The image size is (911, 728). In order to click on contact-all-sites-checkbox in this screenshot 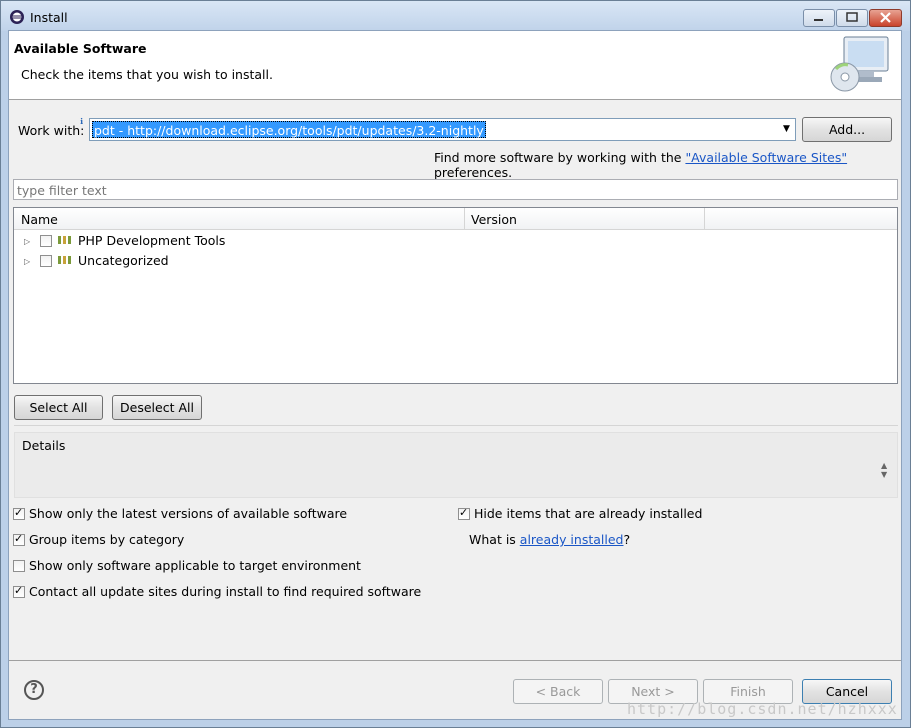, I will do `click(19, 591)`.